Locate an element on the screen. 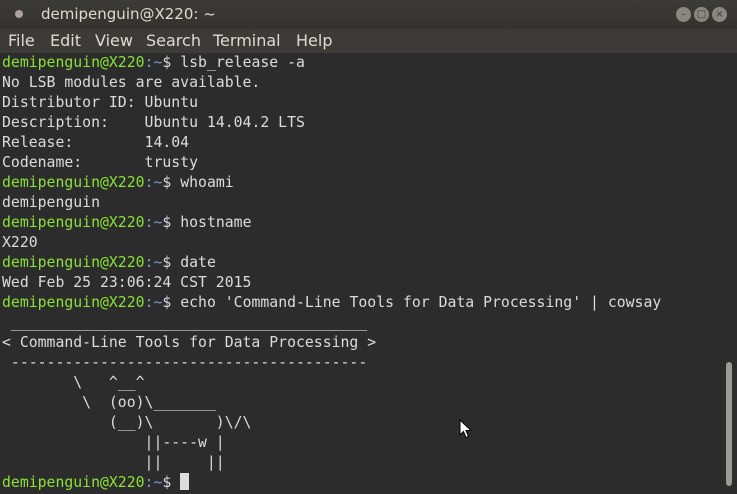 This screenshot has width=737, height=494. mouse-pointer-icon is located at coordinates (466, 429).